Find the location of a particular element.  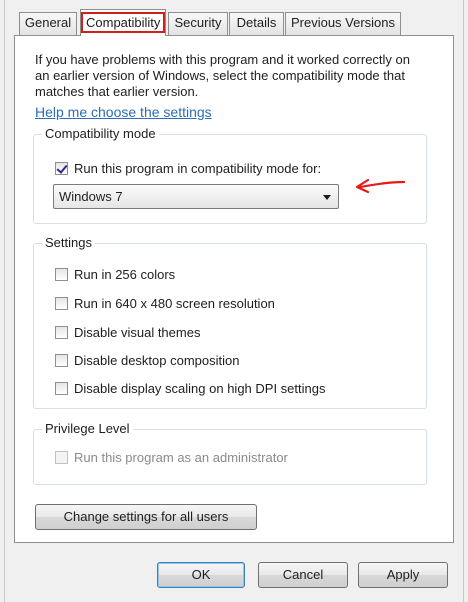

tab-details: Details is located at coordinates (256, 23).